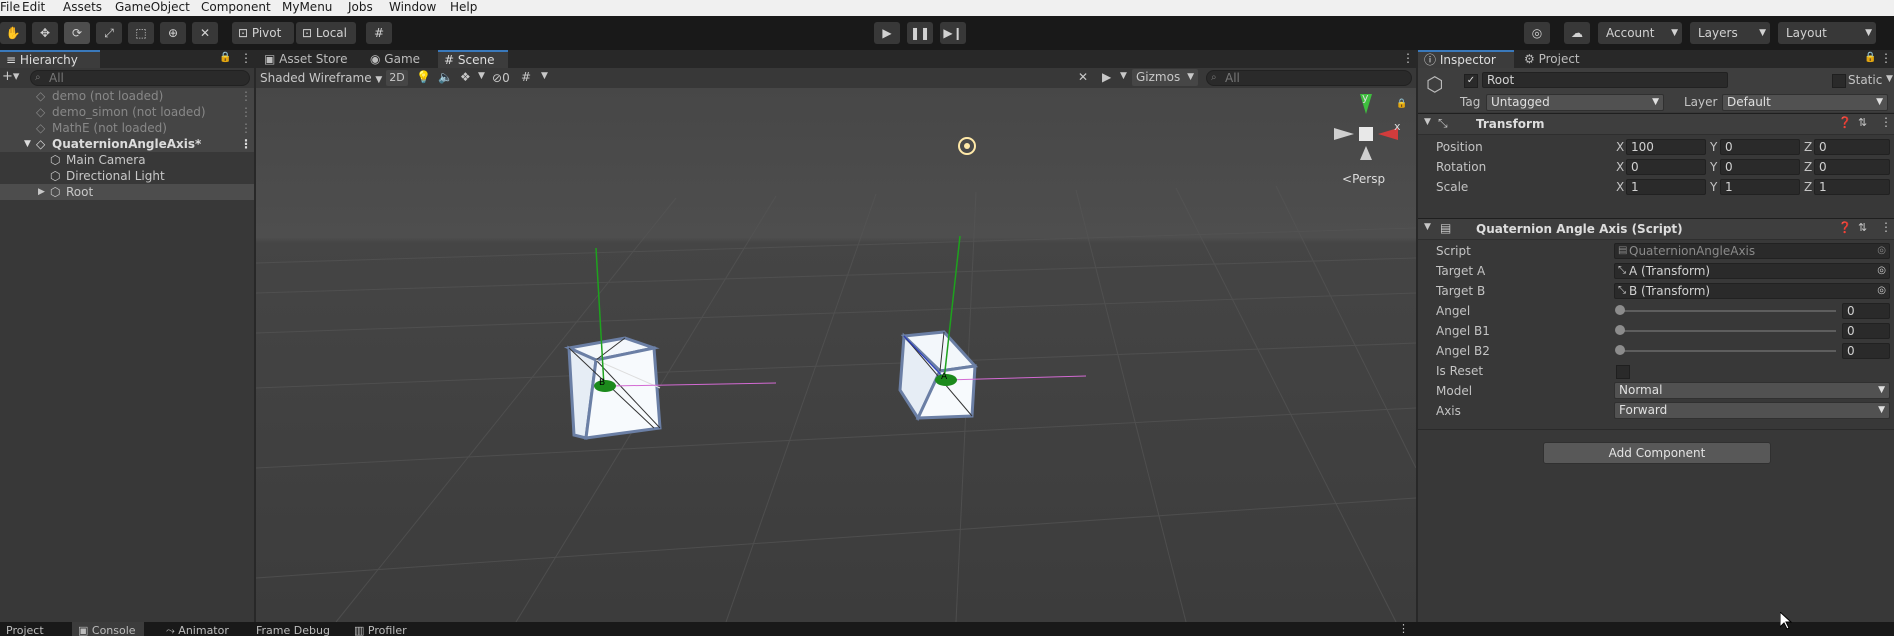 This screenshot has height=636, width=1894. I want to click on list-item: ⬡ Directional Light, so click(127, 176).